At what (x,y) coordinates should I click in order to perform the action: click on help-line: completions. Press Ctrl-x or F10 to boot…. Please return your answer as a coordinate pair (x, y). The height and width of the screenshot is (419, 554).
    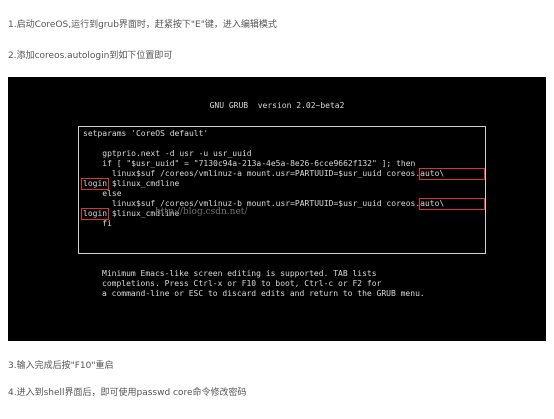
    Looking at the image, I should click on (242, 283).